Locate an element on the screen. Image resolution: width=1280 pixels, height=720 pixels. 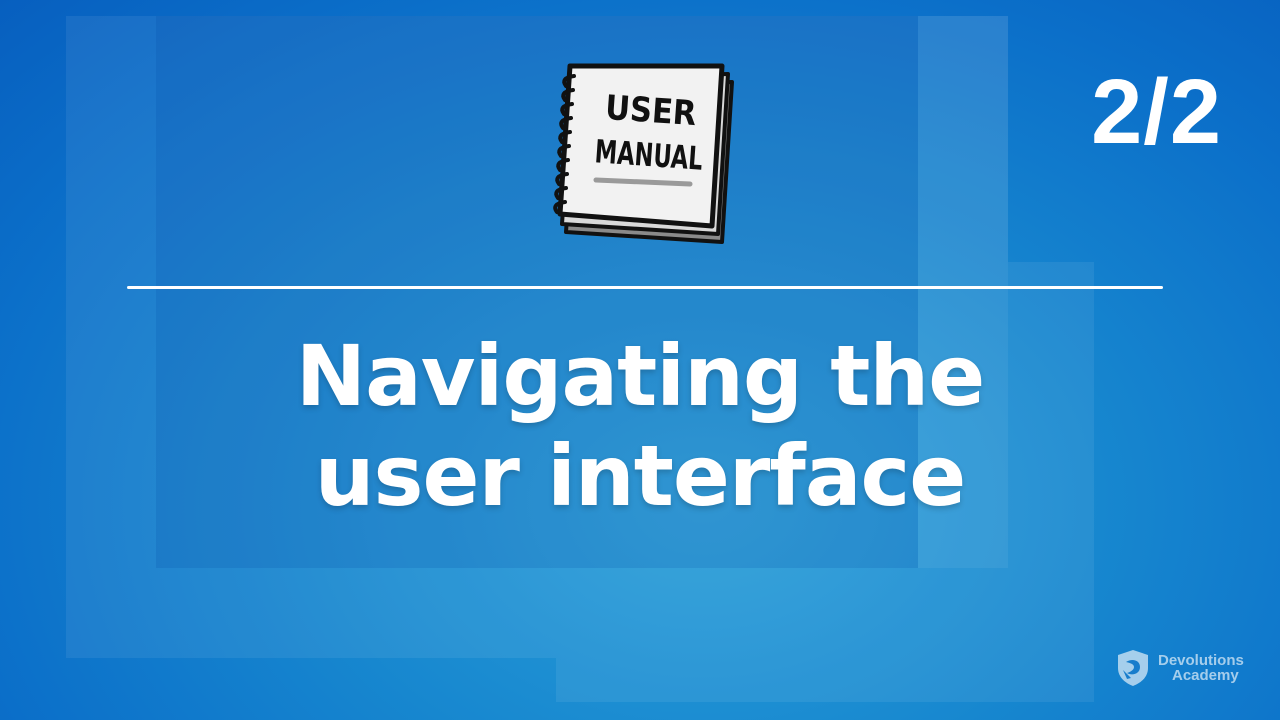
brand-line1: Devolutions is located at coordinates (1201, 660).